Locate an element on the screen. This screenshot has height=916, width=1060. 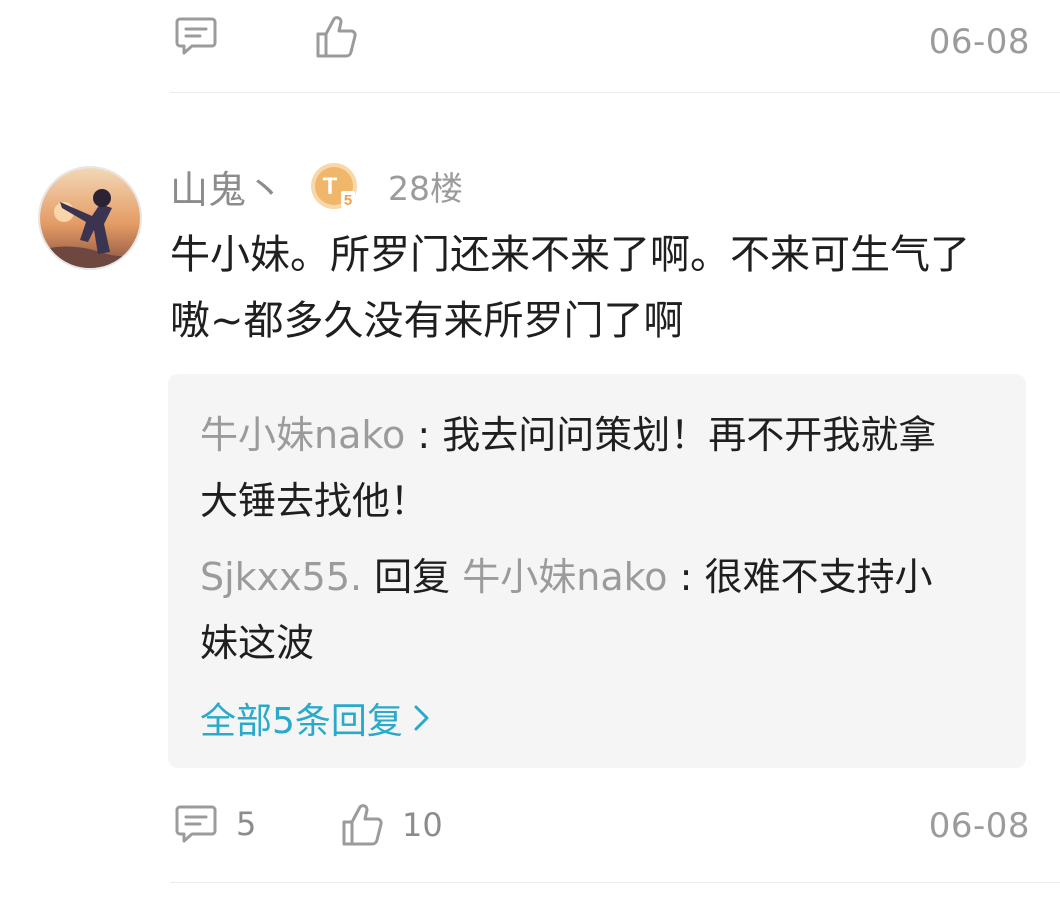
like-button: 10 is located at coordinates (391, 825).